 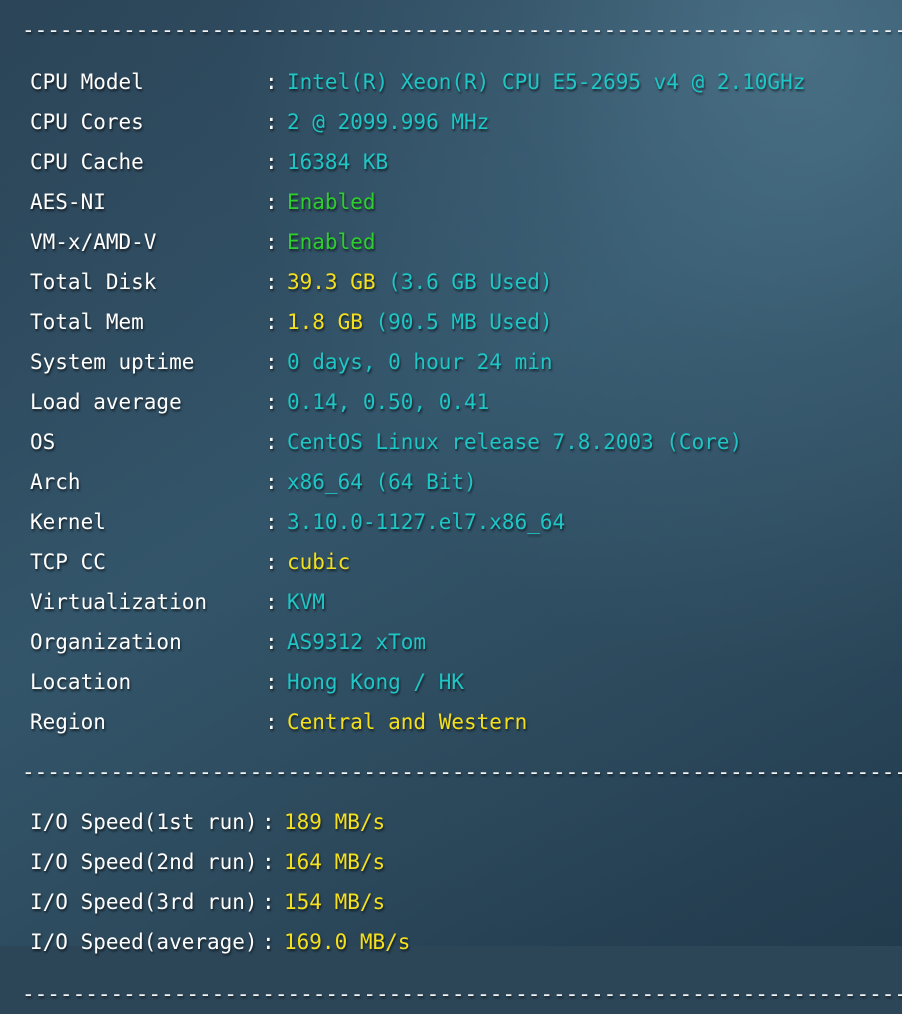 What do you see at coordinates (388, 122) in the screenshot?
I see `row-value: 2 @ 2099.996 MHz` at bounding box center [388, 122].